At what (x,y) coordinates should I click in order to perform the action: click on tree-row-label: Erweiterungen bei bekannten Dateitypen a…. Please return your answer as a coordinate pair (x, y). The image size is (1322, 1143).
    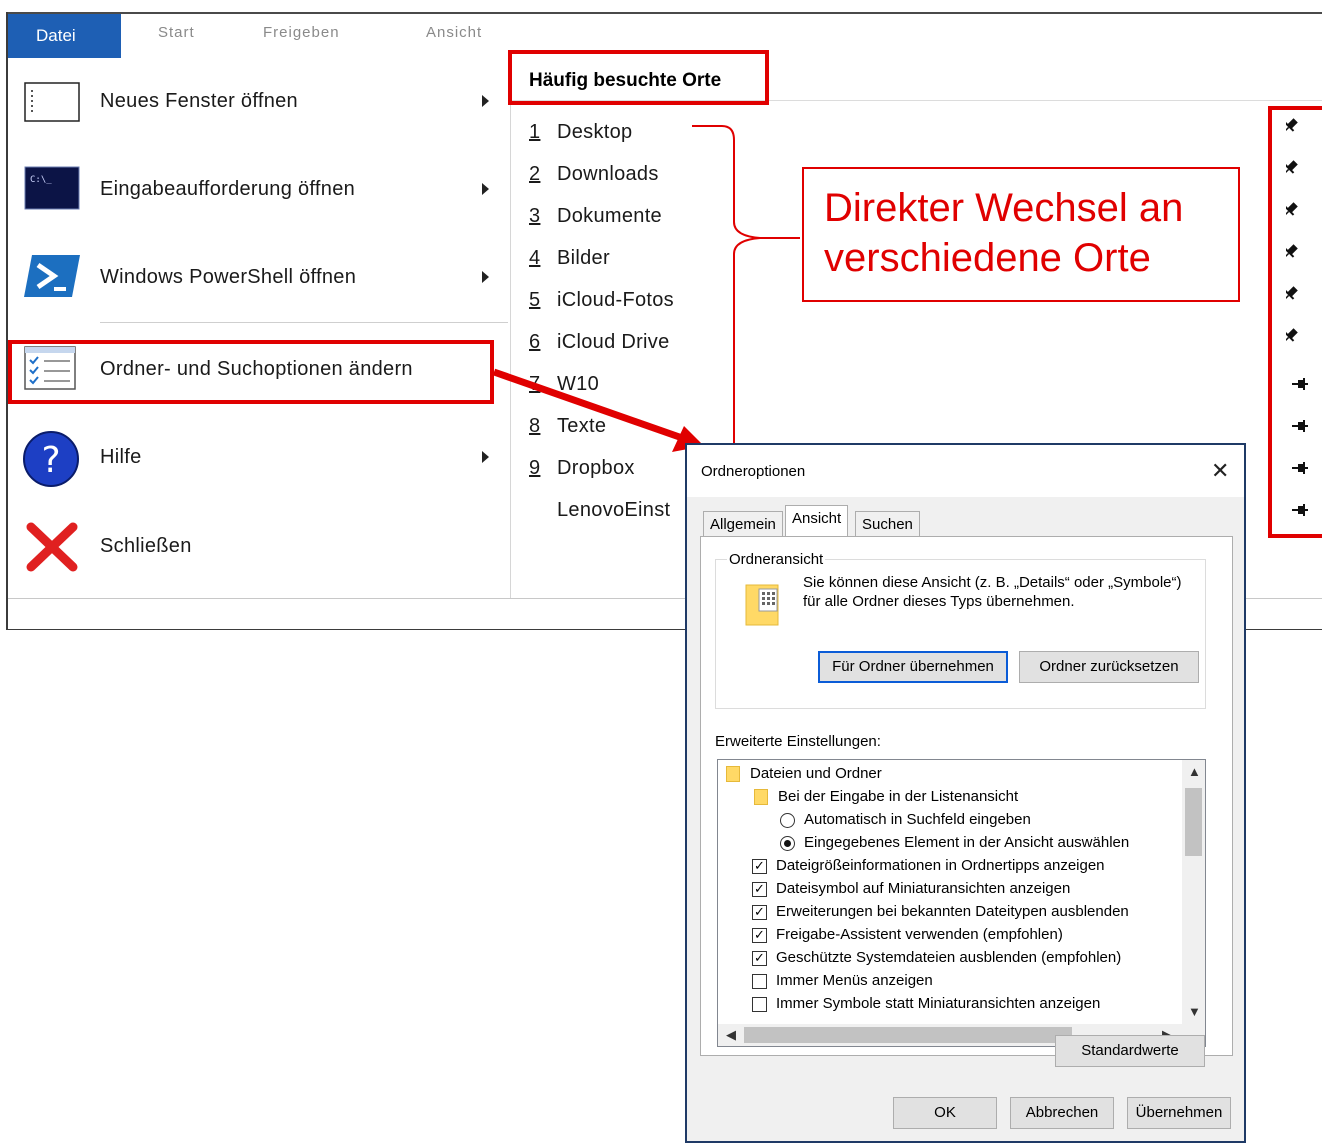
    Looking at the image, I should click on (952, 911).